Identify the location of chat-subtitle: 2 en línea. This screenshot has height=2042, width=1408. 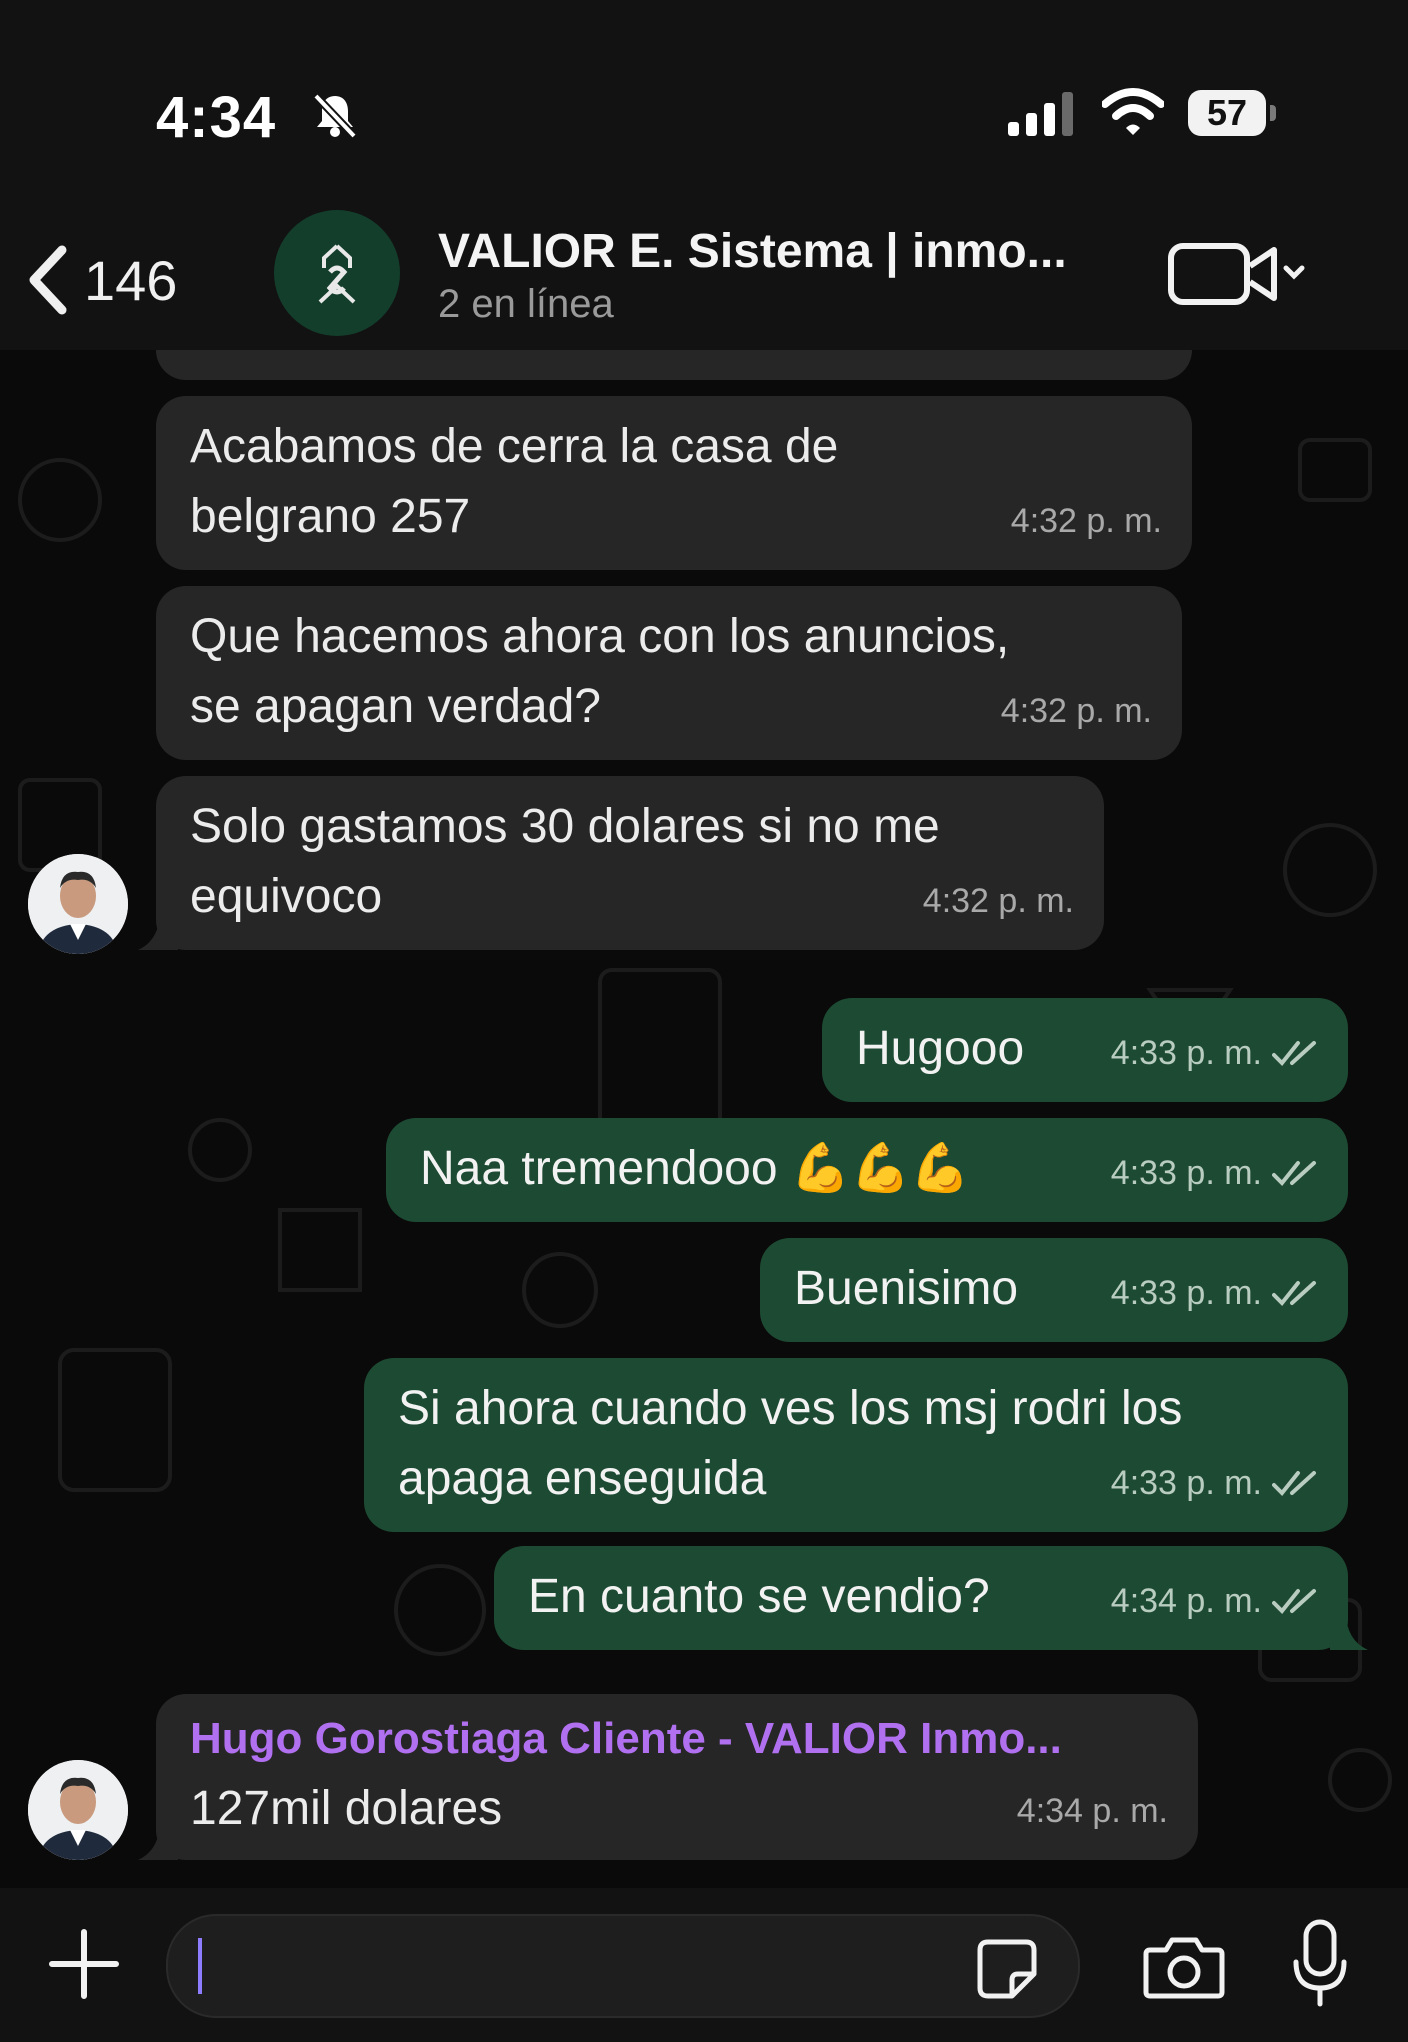
(526, 304).